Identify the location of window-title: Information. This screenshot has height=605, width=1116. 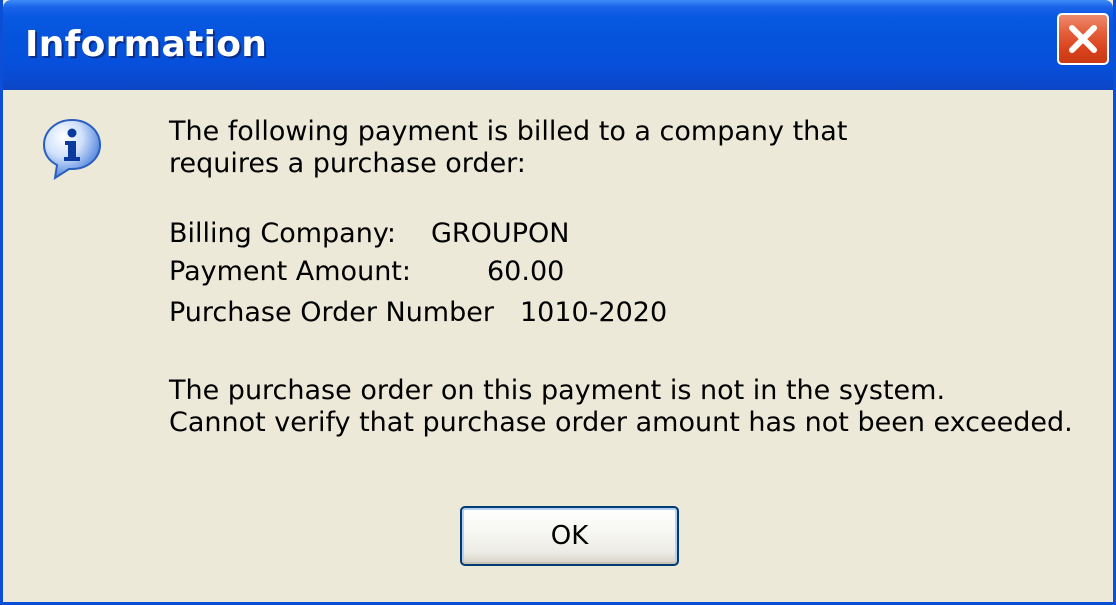
(146, 44).